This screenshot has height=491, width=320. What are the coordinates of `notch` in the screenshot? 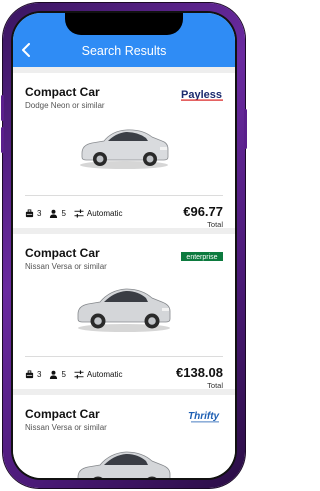 It's located at (124, 24).